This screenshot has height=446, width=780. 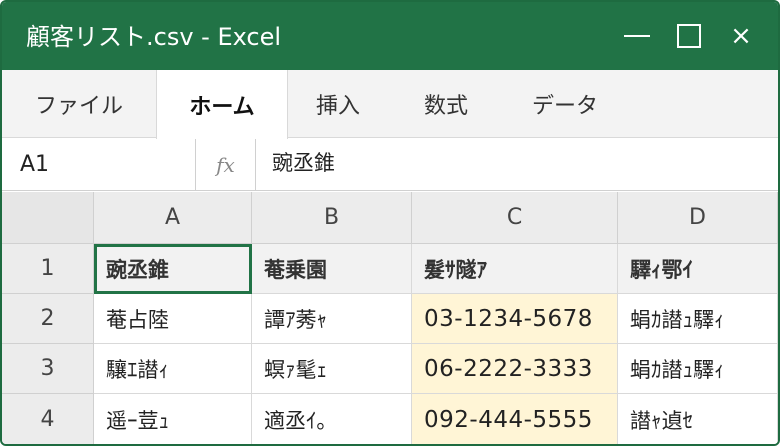 I want to click on formula-input: 豌丞錐, so click(x=303, y=165).